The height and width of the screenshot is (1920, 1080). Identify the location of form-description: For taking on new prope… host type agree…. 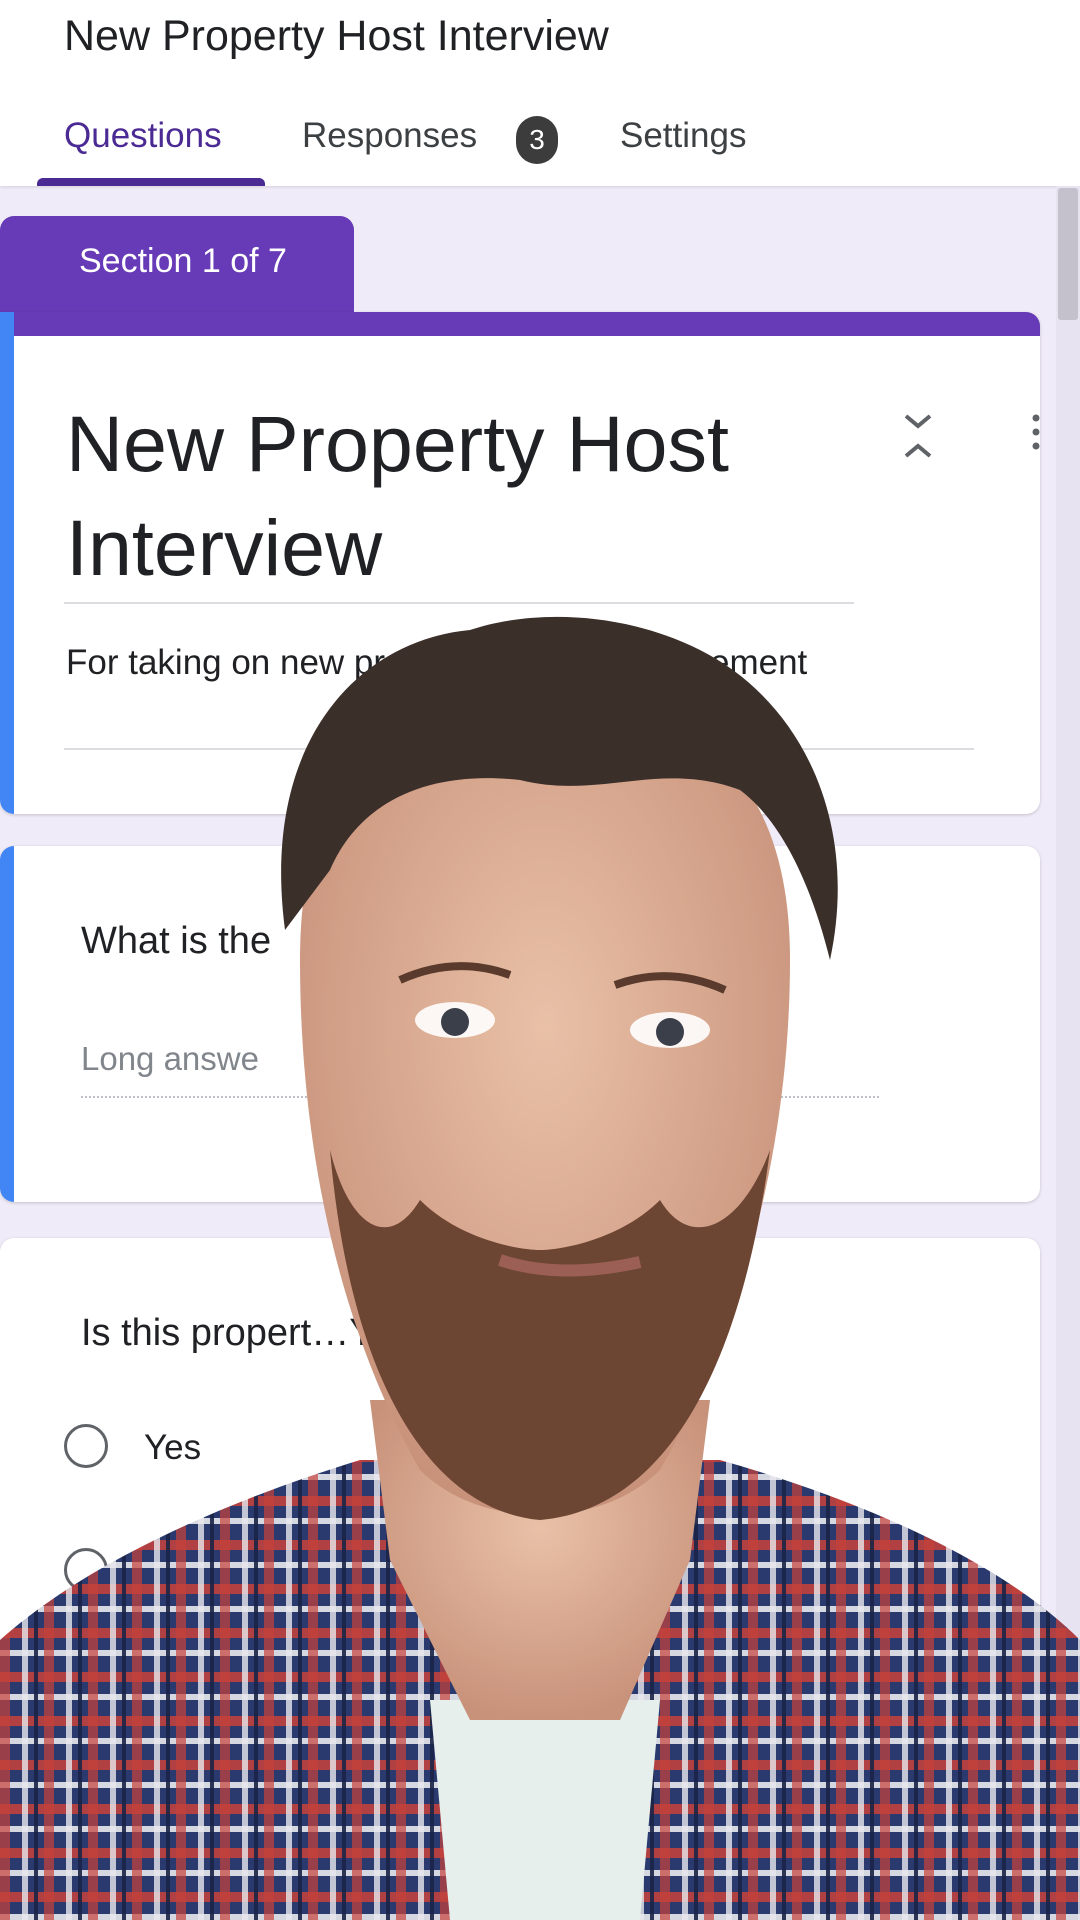
(476, 662).